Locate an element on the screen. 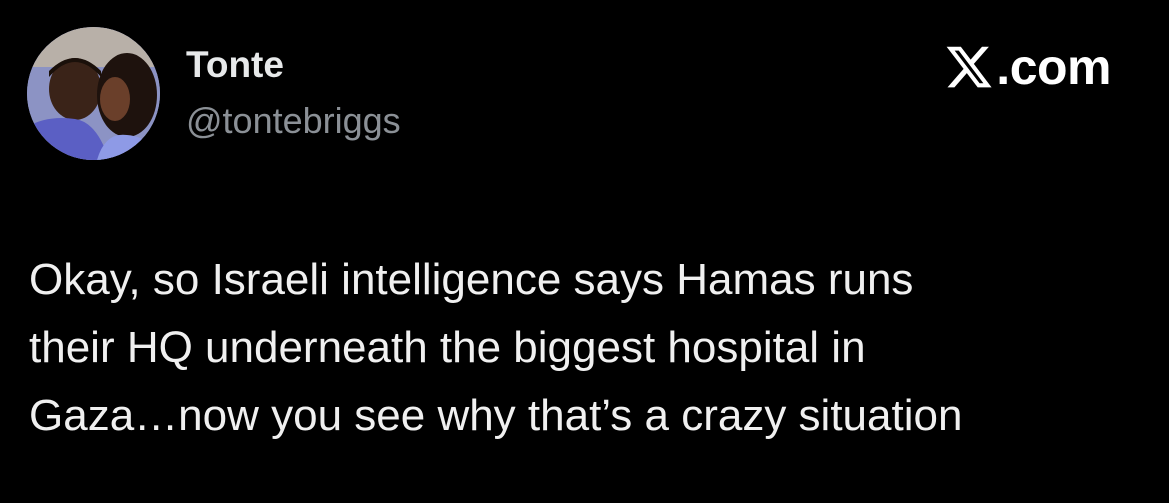 The image size is (1169, 503). profile-photo-icon is located at coordinates (93, 93).